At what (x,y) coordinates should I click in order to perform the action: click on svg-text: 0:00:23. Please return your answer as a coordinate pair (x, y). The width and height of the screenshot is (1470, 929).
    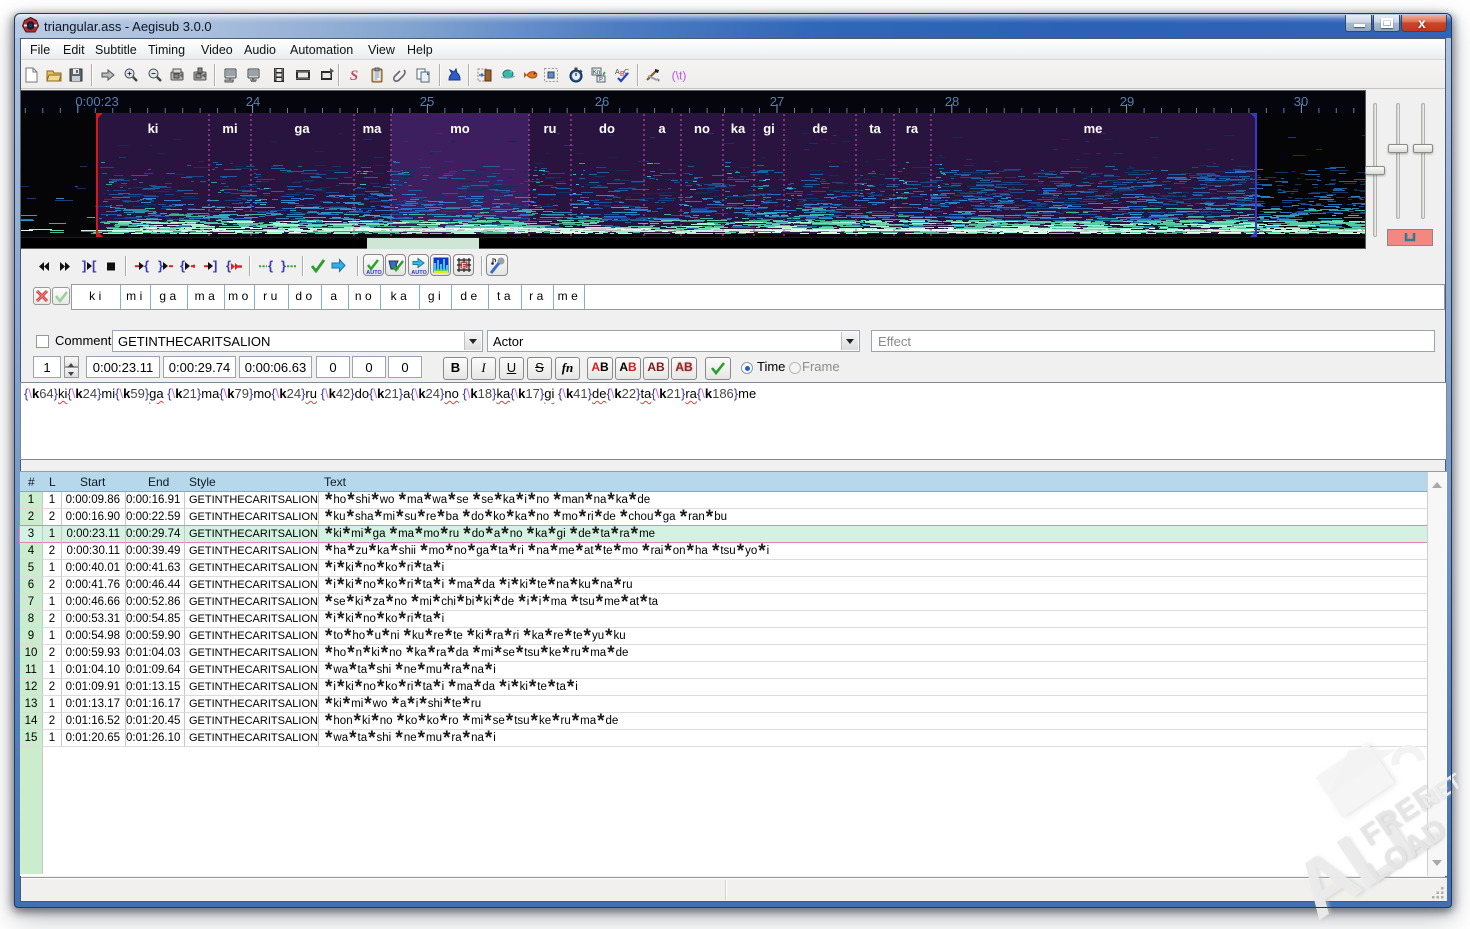
    Looking at the image, I should click on (96, 101).